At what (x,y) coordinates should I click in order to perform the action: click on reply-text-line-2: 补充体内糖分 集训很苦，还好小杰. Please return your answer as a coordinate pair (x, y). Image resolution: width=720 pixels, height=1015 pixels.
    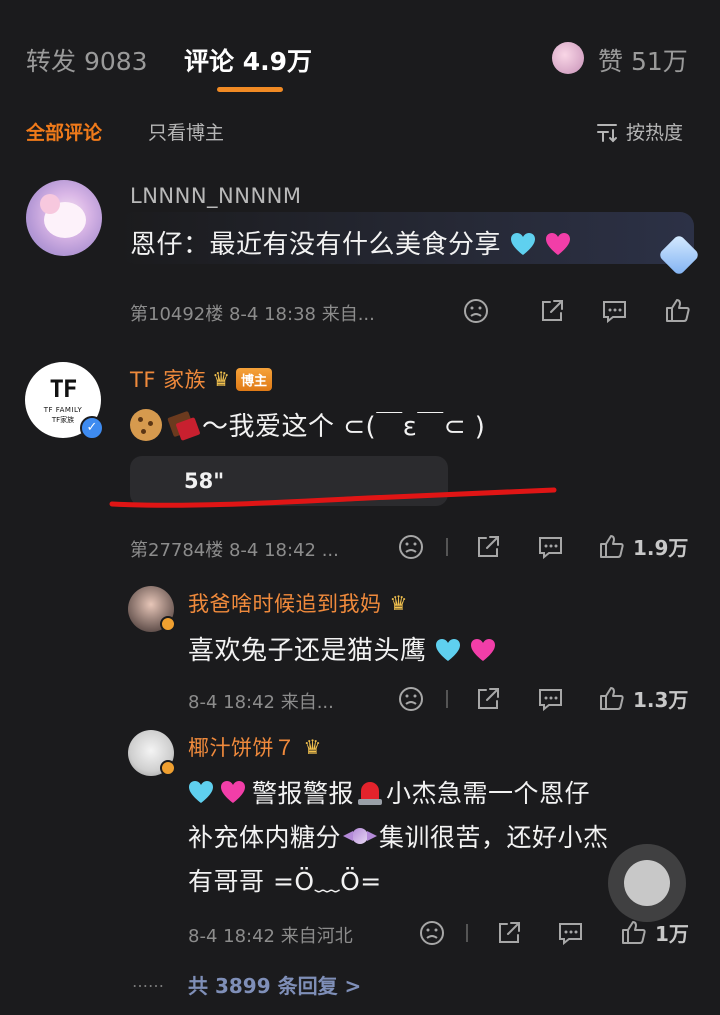
    Looking at the image, I should click on (398, 836).